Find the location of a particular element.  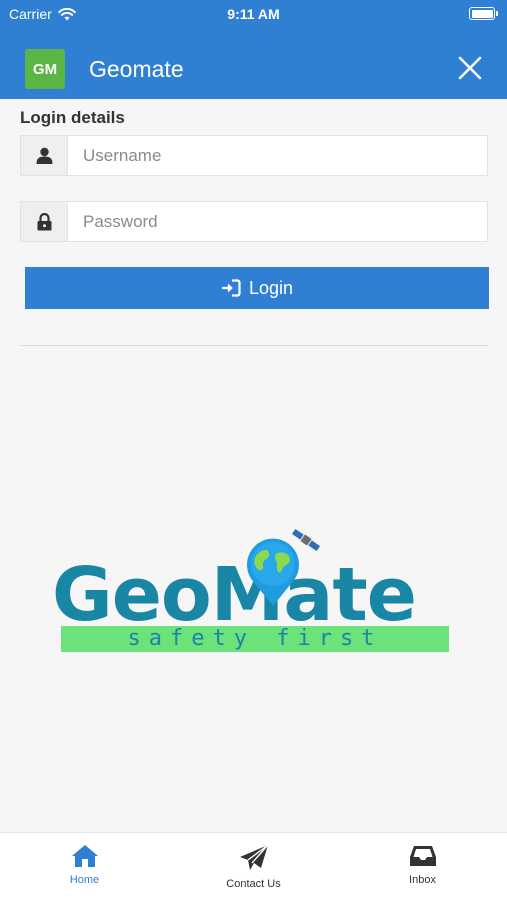

login-button-label: Login is located at coordinates (271, 287).